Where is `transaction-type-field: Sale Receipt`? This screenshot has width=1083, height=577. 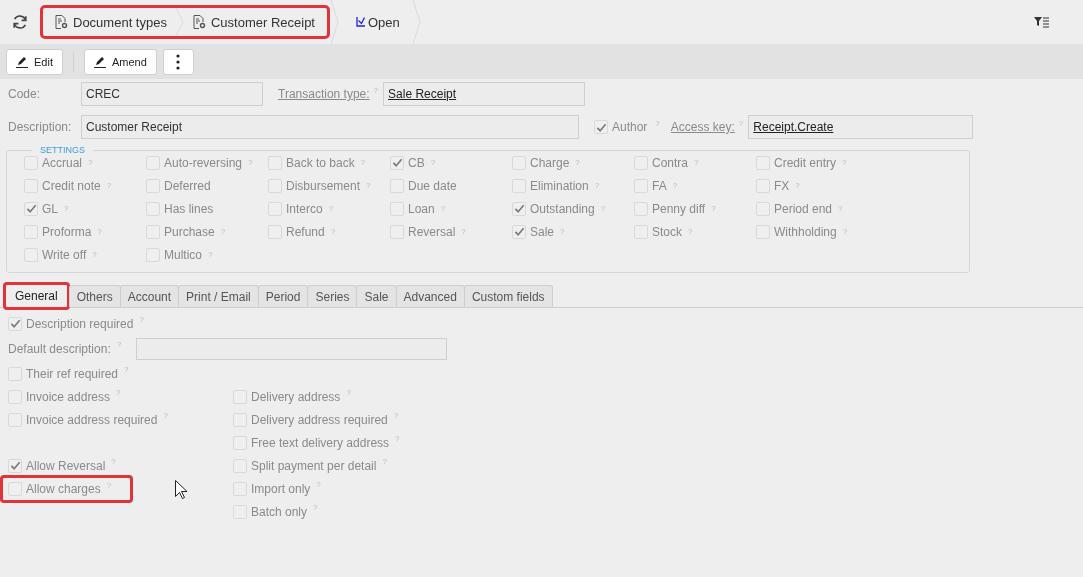
transaction-type-field: Sale Receipt is located at coordinates (484, 94).